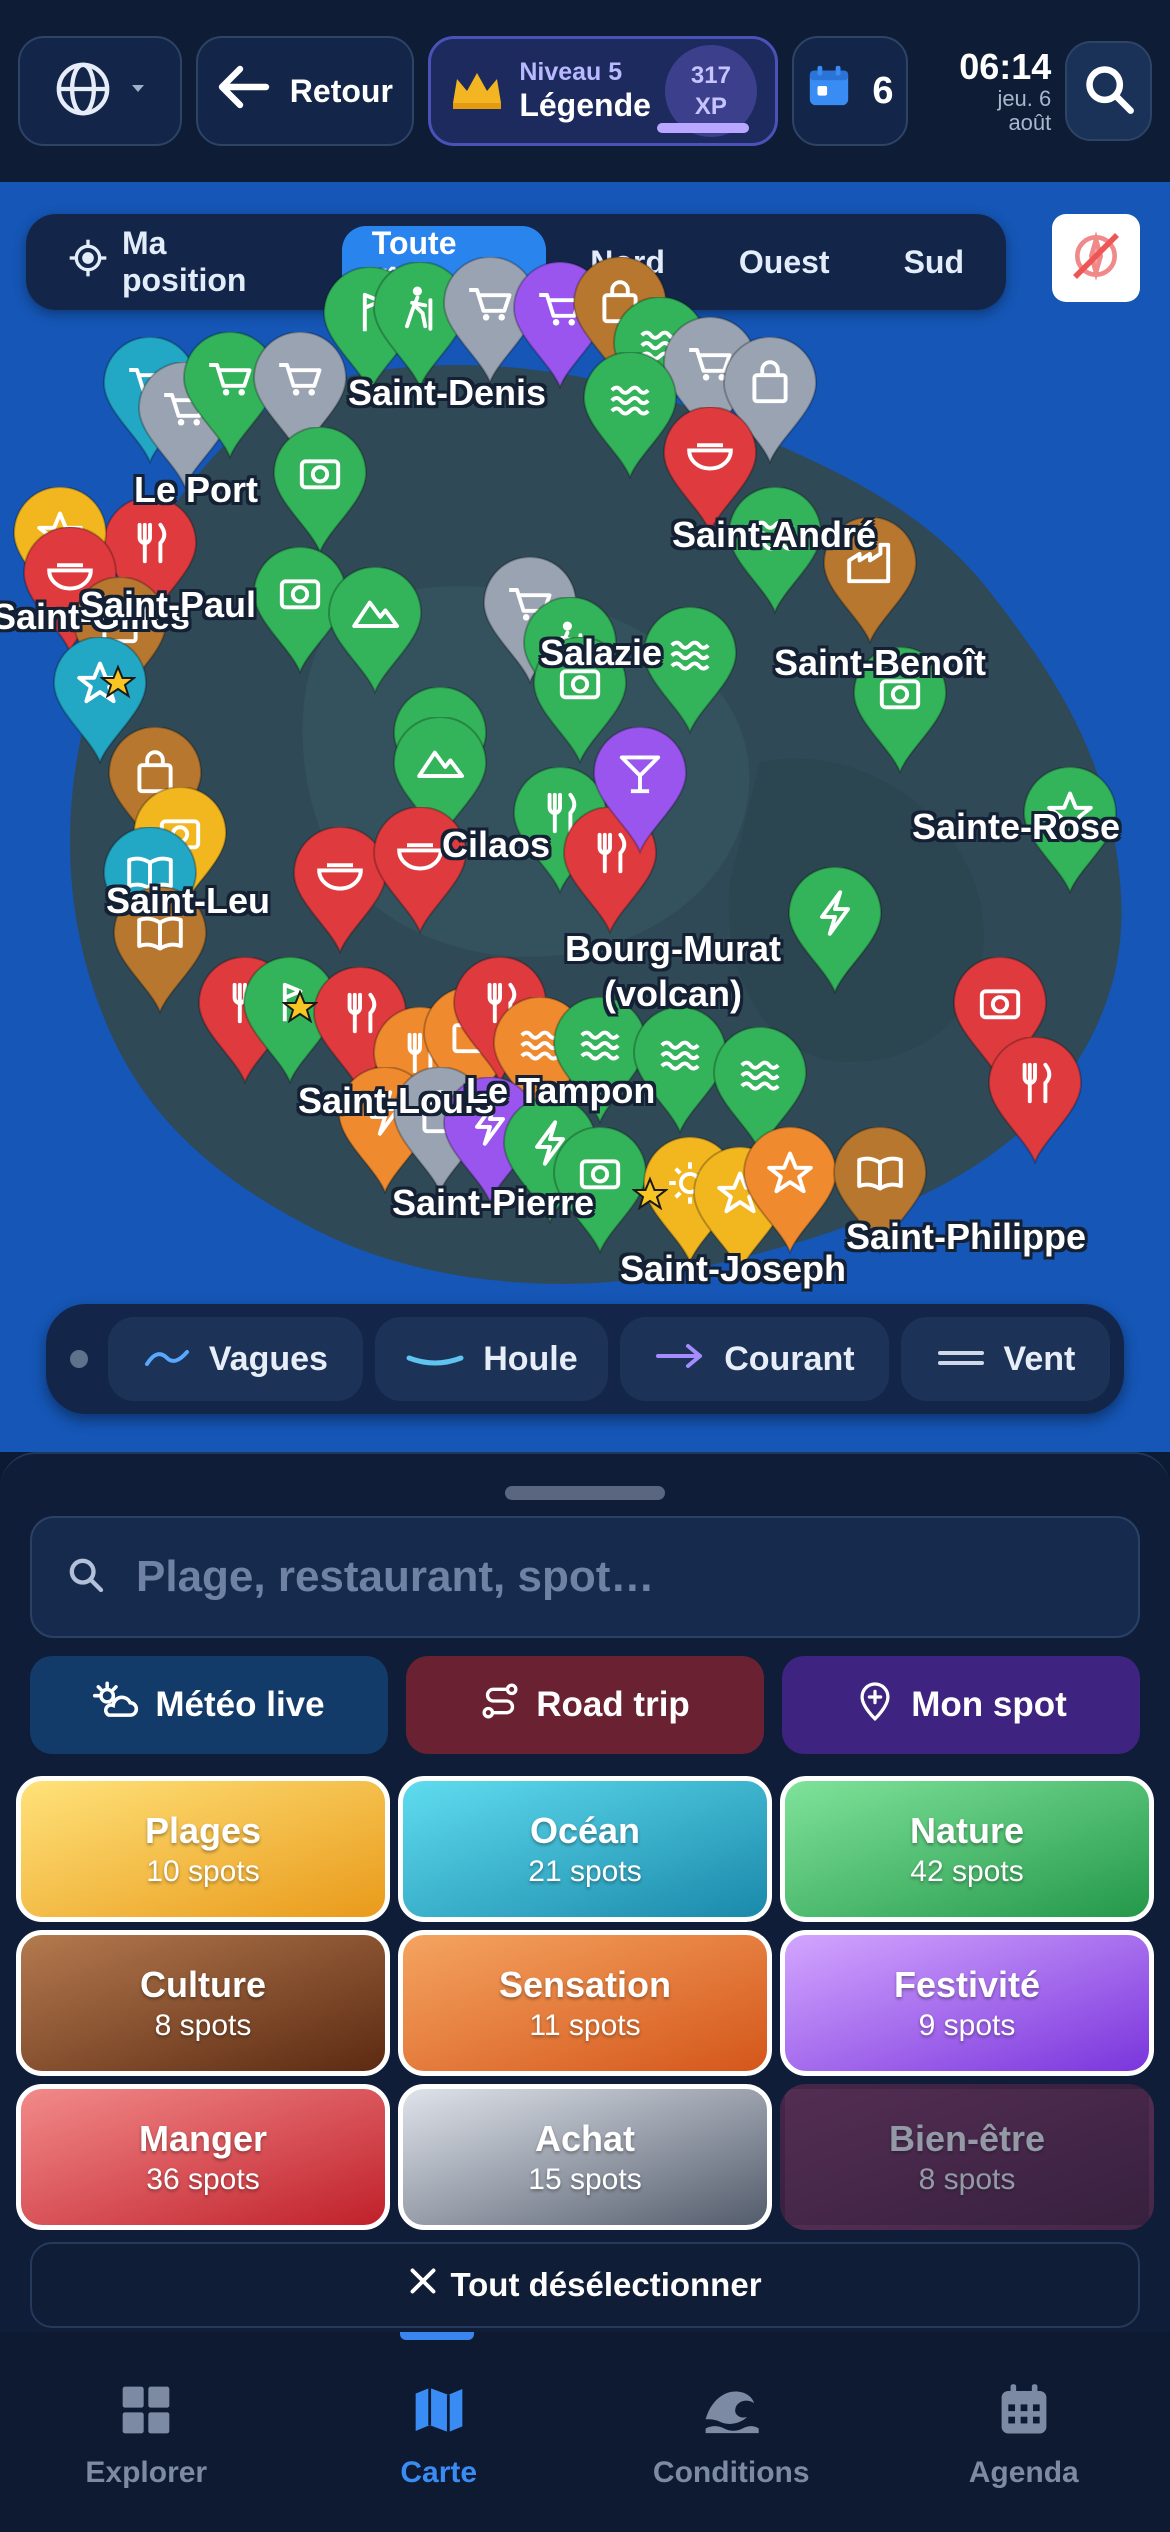 This screenshot has height=2532, width=1170. I want to click on search-bar, so click(585, 1577).